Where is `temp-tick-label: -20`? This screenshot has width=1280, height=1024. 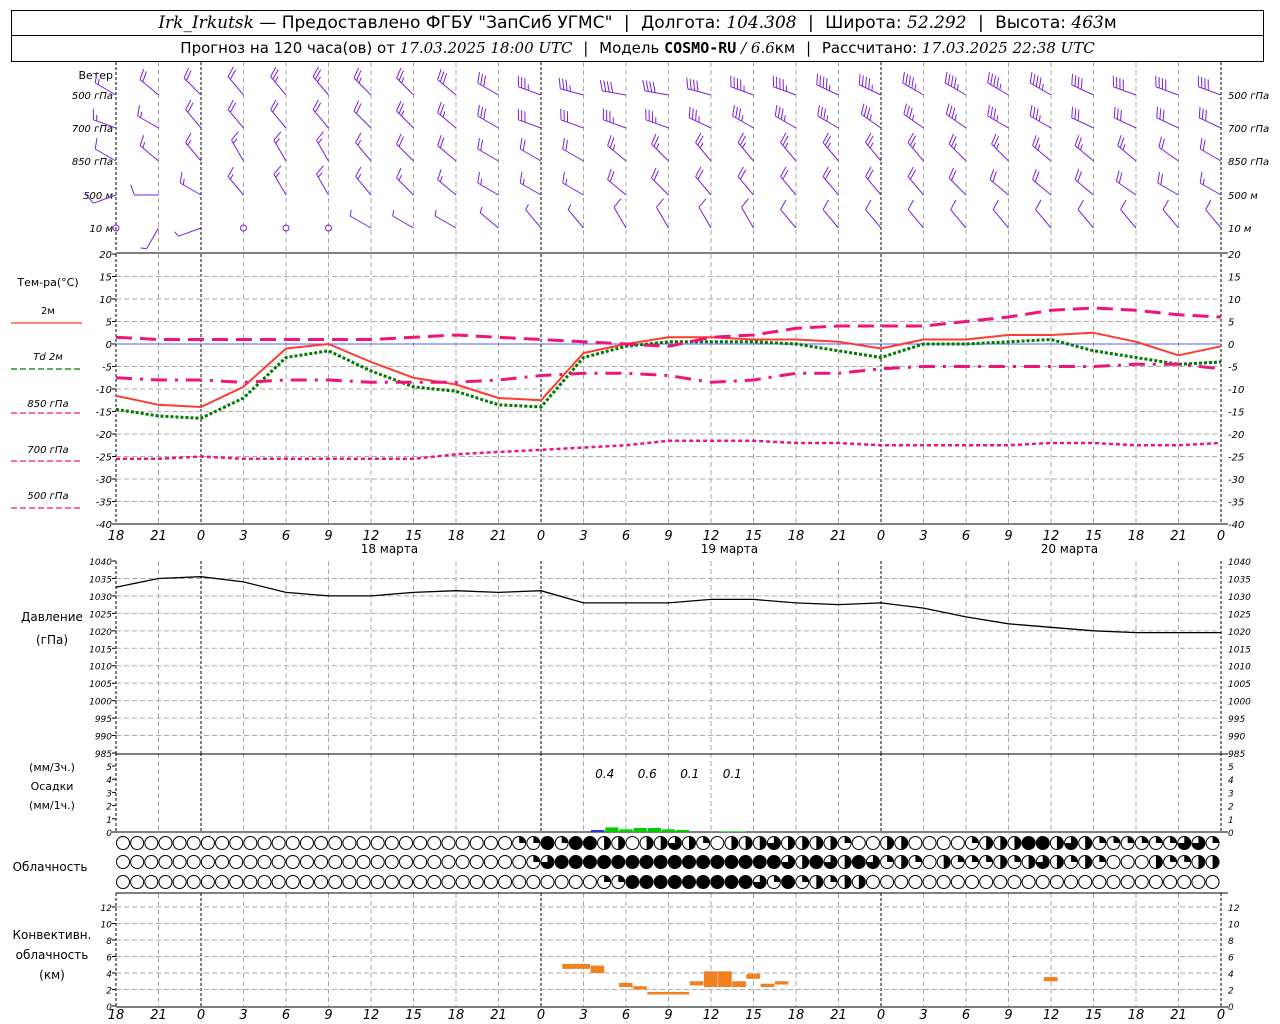
temp-tick-label: -20 is located at coordinates (104, 435).